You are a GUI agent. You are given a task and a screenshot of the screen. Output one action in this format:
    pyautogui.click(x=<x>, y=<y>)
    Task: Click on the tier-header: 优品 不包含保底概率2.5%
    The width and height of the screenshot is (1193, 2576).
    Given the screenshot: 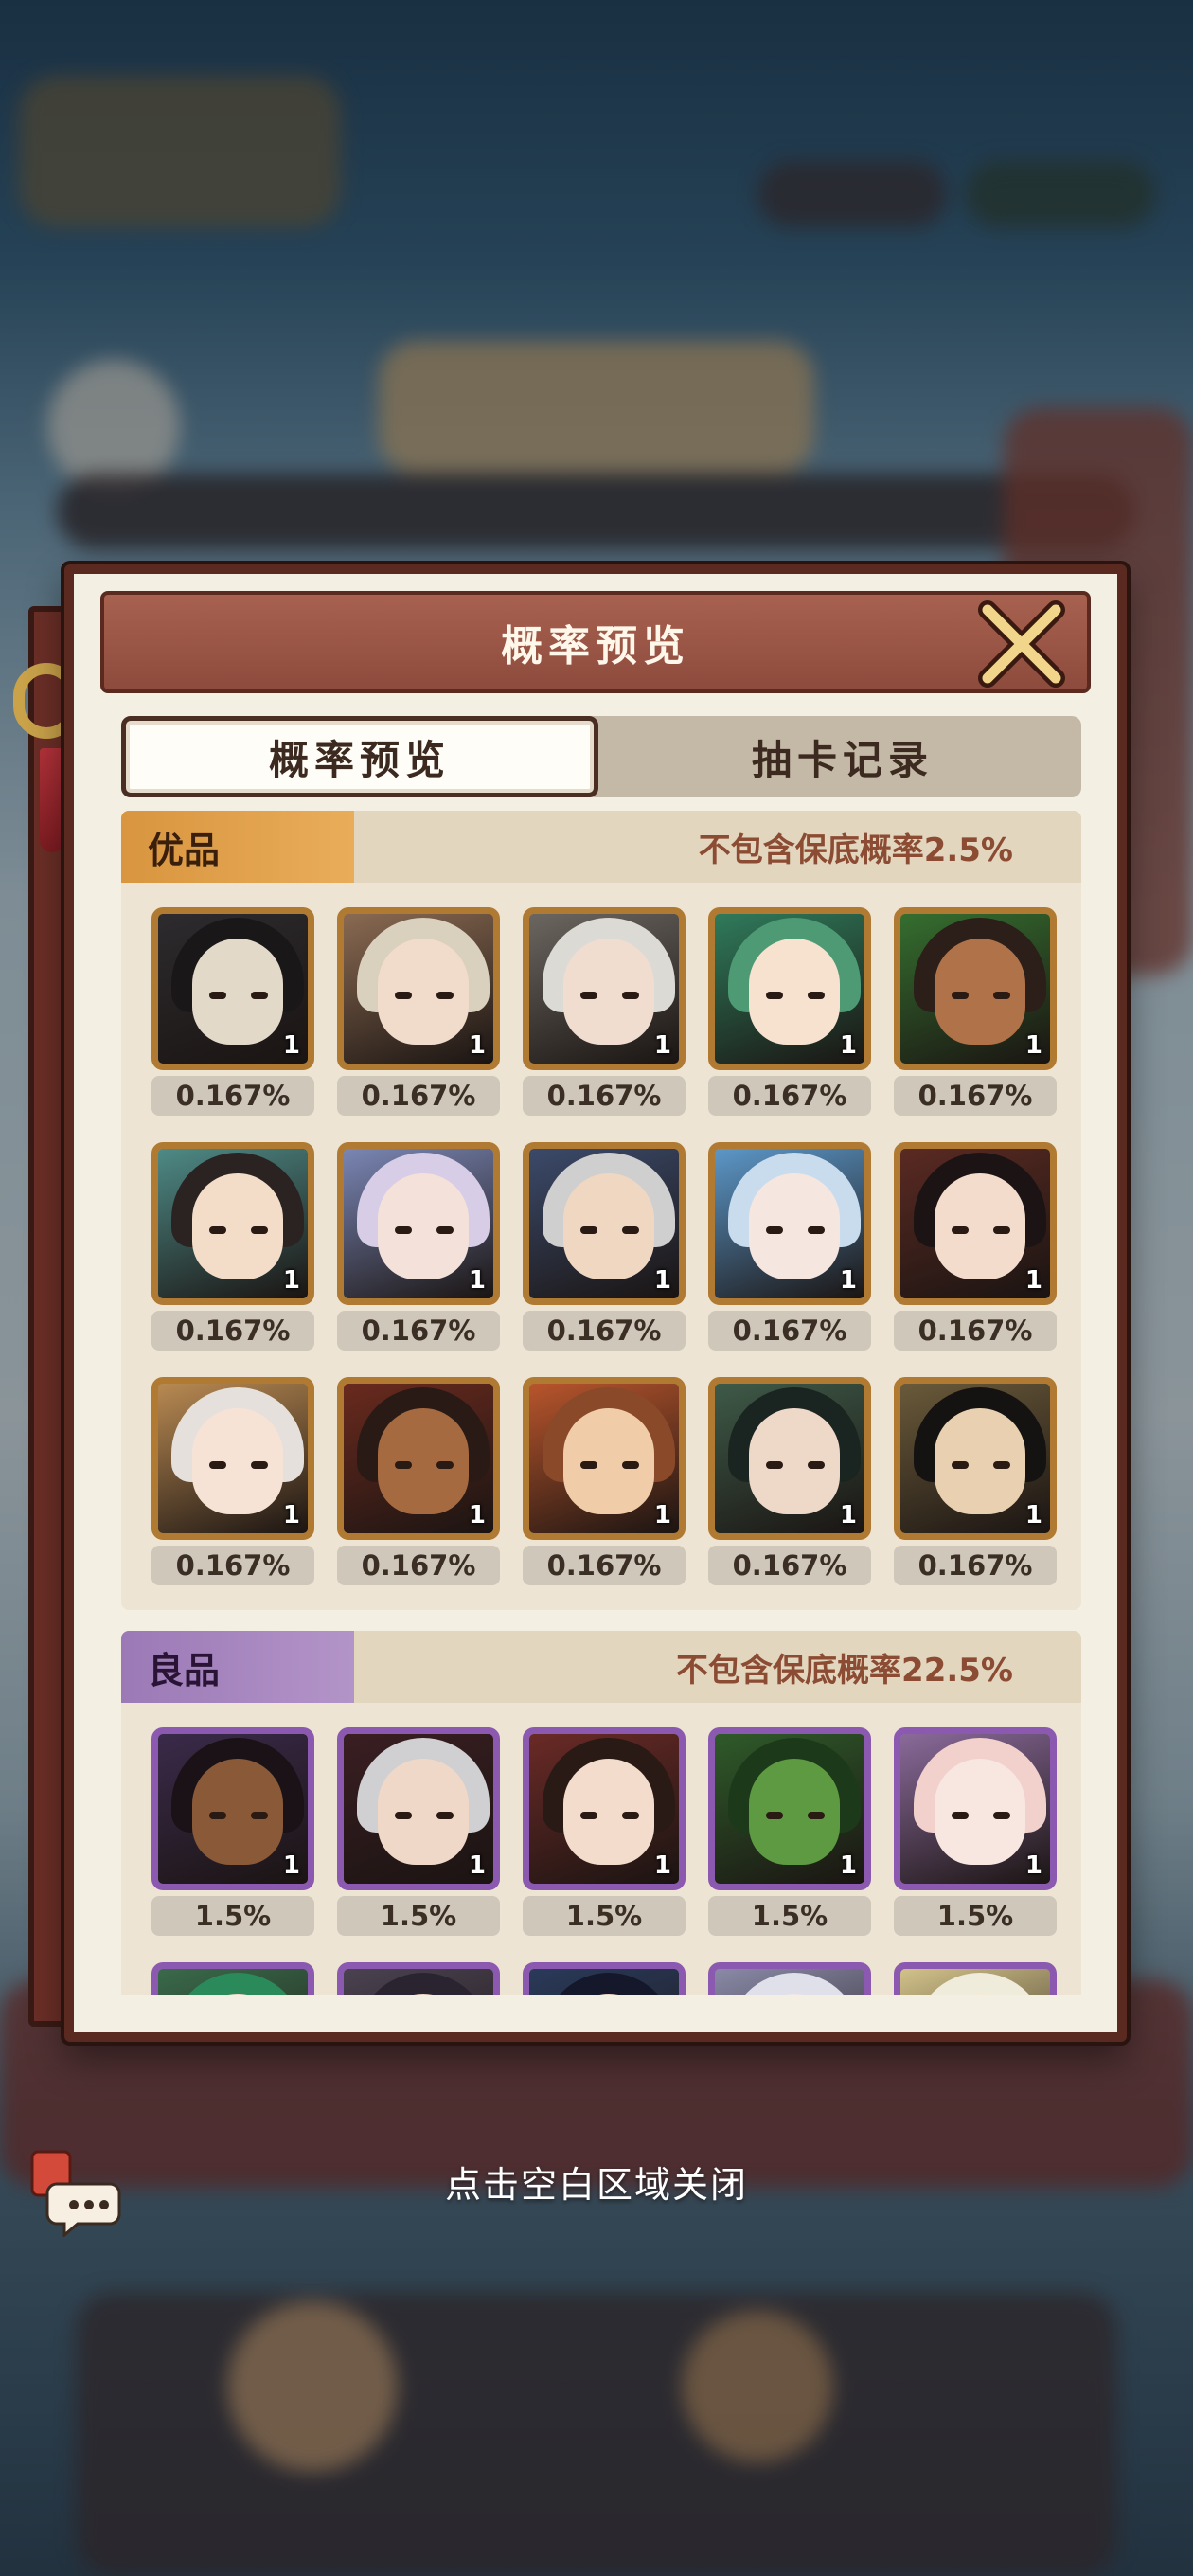 What is the action you would take?
    pyautogui.click(x=601, y=847)
    